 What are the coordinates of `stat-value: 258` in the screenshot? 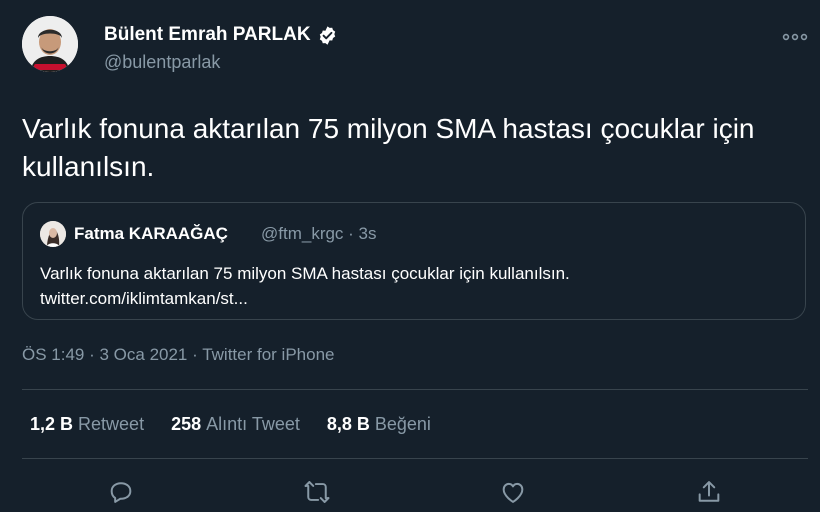 It's located at (186, 424).